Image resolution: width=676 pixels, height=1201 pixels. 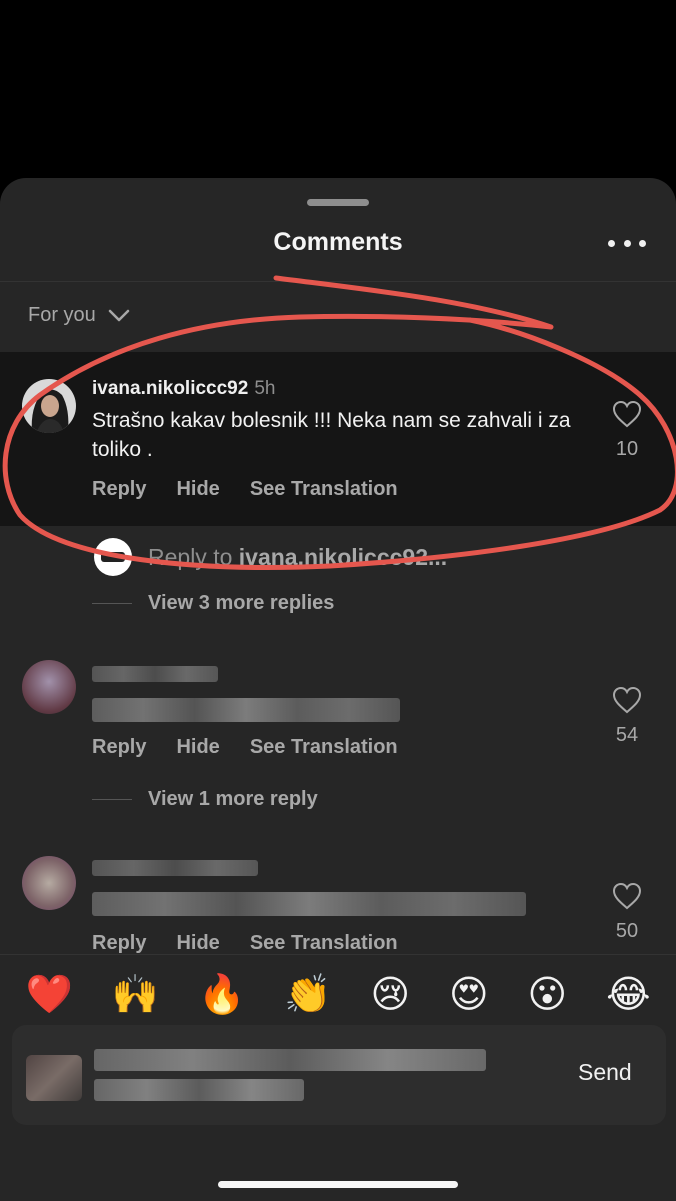 I want to click on comment-username: ivana.nikoliccc92 5h, so click(x=183, y=389).